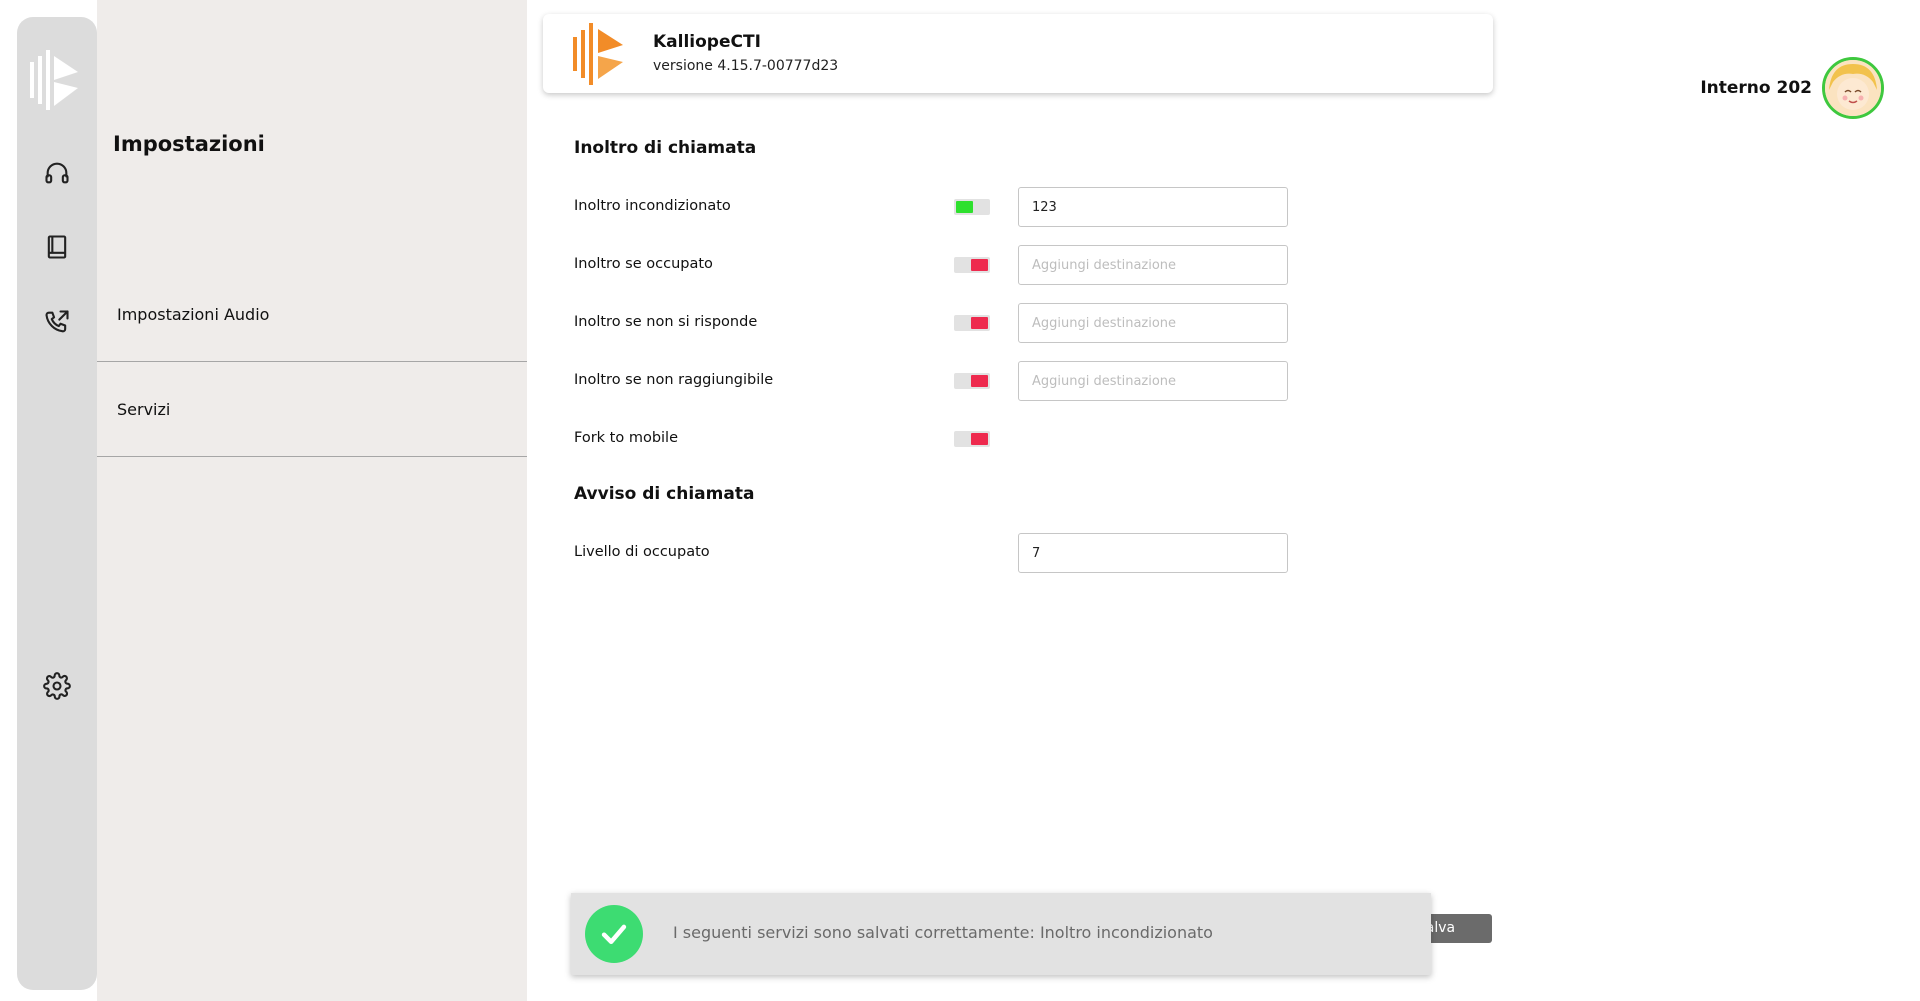  What do you see at coordinates (972, 439) in the screenshot?
I see `fork-to-mobile-toggle` at bounding box center [972, 439].